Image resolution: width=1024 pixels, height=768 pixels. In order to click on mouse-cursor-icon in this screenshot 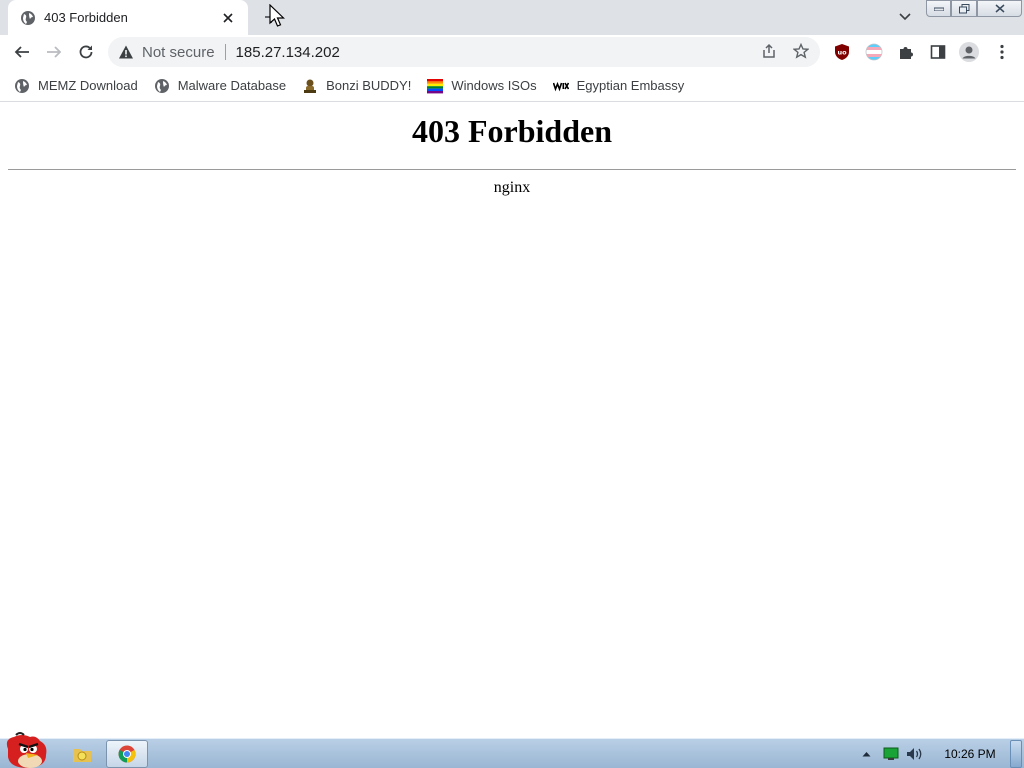, I will do `click(278, 16)`.